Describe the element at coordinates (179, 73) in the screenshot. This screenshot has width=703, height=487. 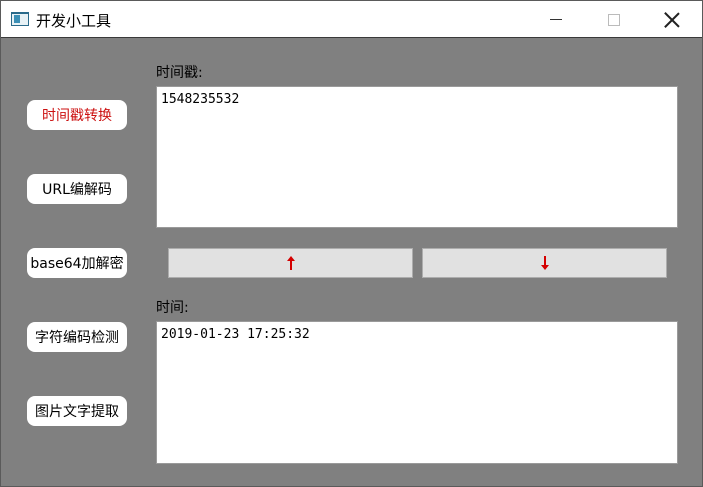
I see `timestamp-label: 时间戳:` at that location.